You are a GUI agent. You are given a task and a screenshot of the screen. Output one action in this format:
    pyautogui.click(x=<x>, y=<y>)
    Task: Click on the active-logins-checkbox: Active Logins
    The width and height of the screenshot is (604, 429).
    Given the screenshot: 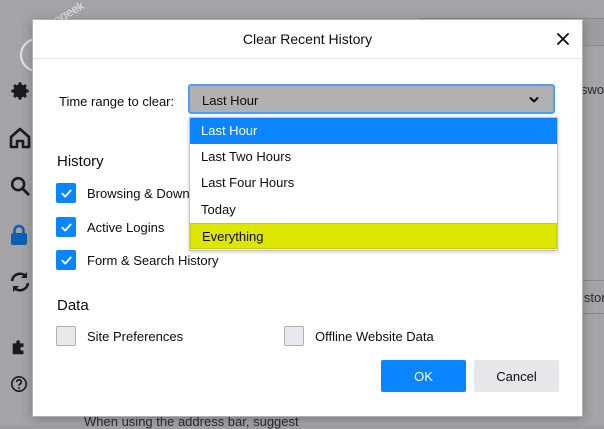 What is the action you would take?
    pyautogui.click(x=110, y=227)
    